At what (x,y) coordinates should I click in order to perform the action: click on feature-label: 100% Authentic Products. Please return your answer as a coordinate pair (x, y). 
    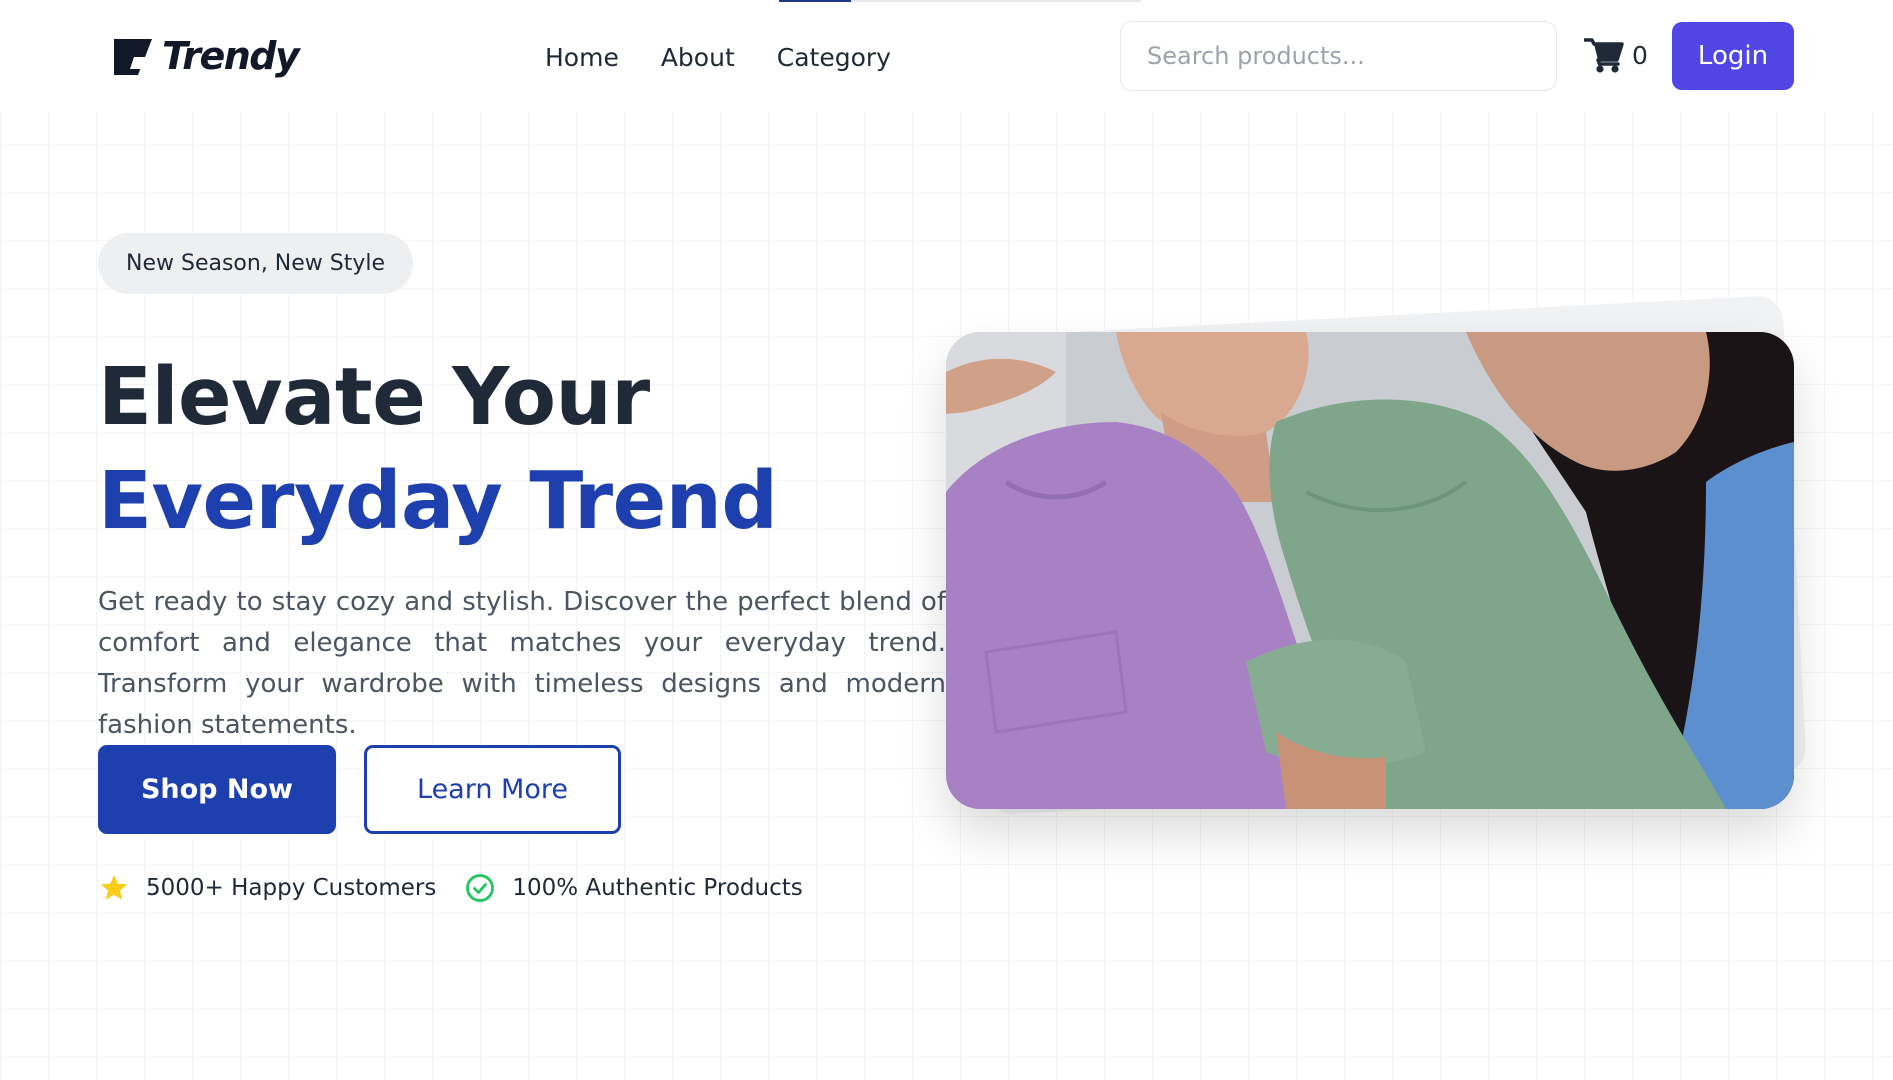
    Looking at the image, I should click on (657, 888).